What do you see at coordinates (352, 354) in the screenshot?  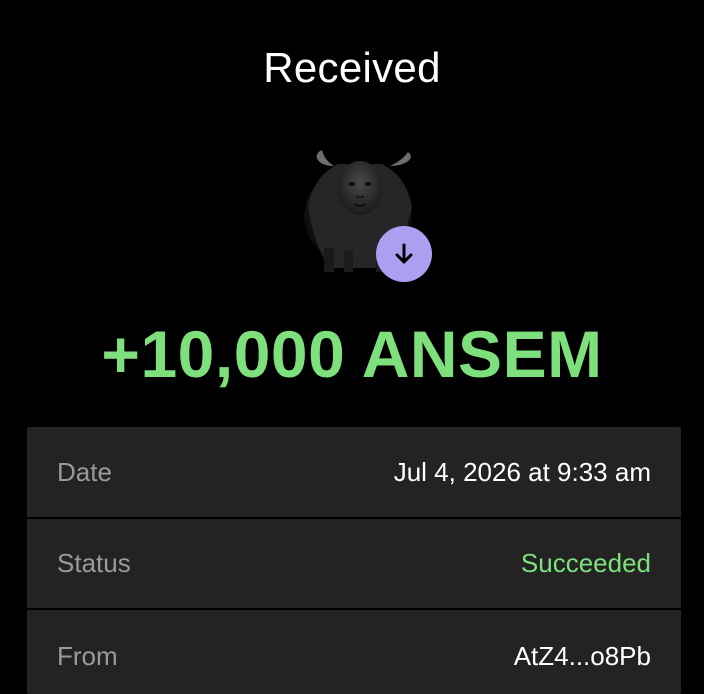 I see `amount-text: +10,000 ANSEM` at bounding box center [352, 354].